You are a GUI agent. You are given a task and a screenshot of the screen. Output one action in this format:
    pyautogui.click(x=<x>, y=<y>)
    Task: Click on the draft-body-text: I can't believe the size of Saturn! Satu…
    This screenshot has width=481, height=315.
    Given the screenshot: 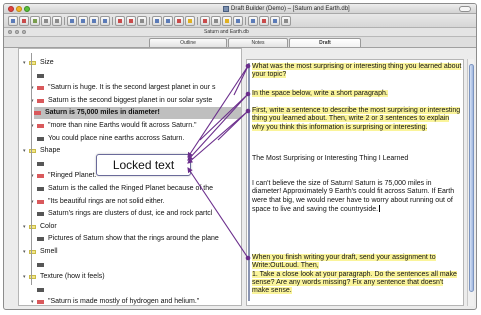 What is the action you would take?
    pyautogui.click(x=357, y=197)
    